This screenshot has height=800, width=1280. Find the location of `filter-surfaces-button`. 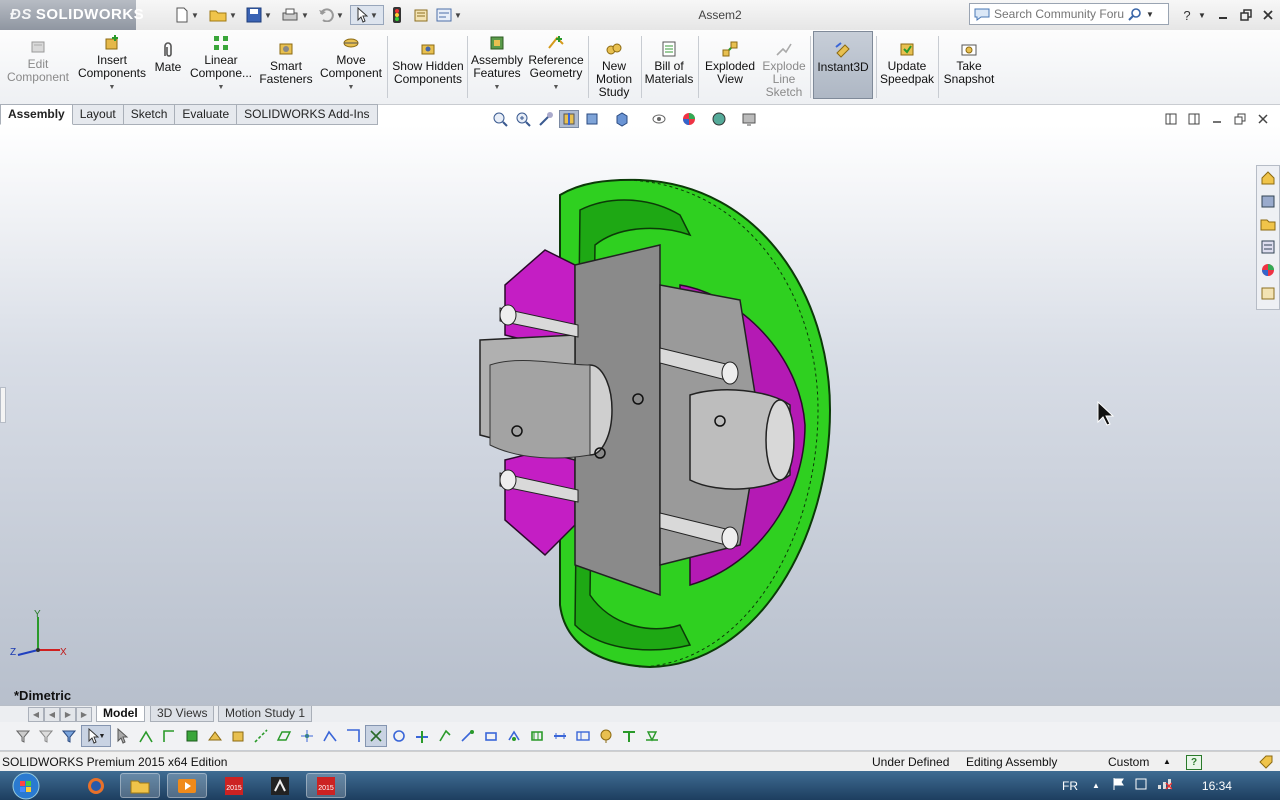

filter-surfaces-button is located at coordinates (215, 736).